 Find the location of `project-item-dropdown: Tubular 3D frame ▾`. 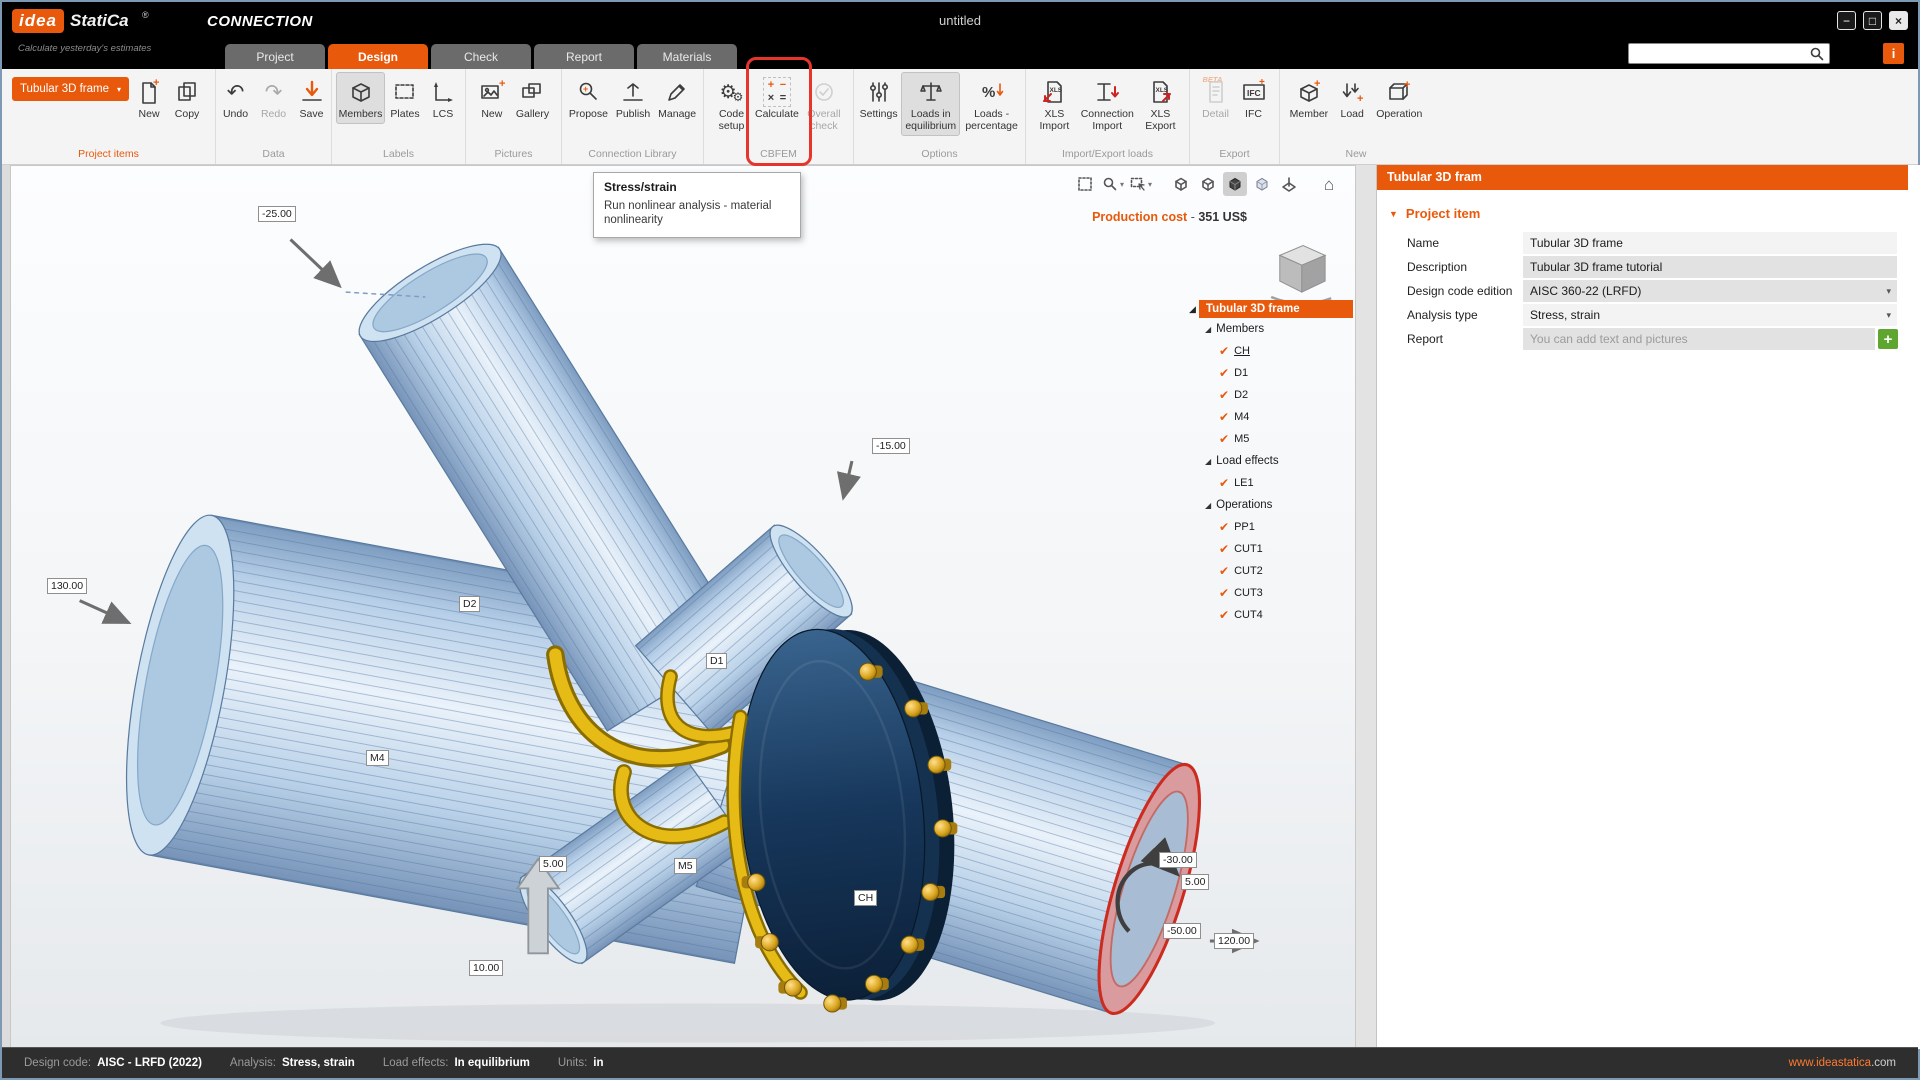

project-item-dropdown: Tubular 3D frame ▾ is located at coordinates (70, 89).